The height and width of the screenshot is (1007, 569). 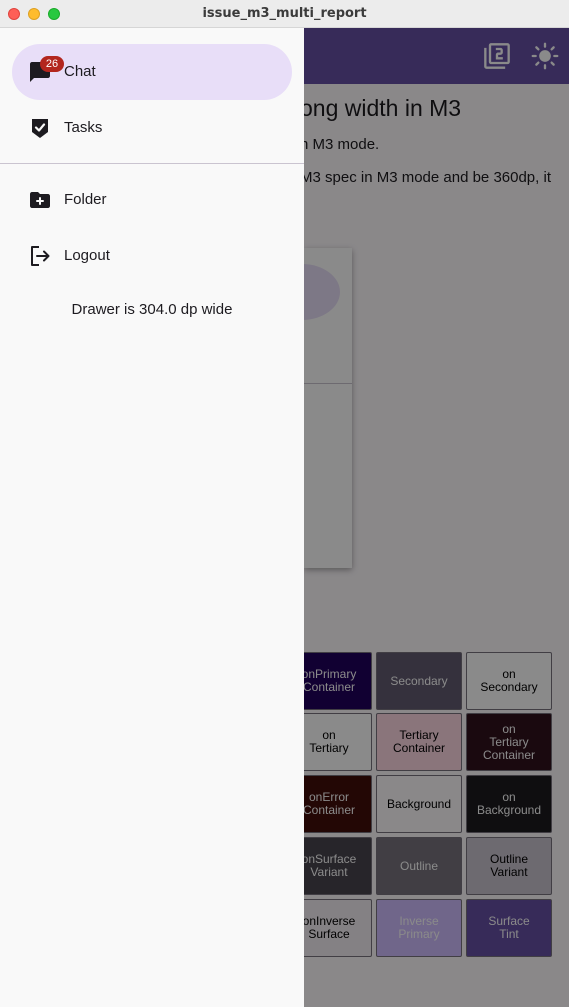 What do you see at coordinates (152, 309) in the screenshot?
I see `drawer-width-text: Drawer is 304.0 dp wide` at bounding box center [152, 309].